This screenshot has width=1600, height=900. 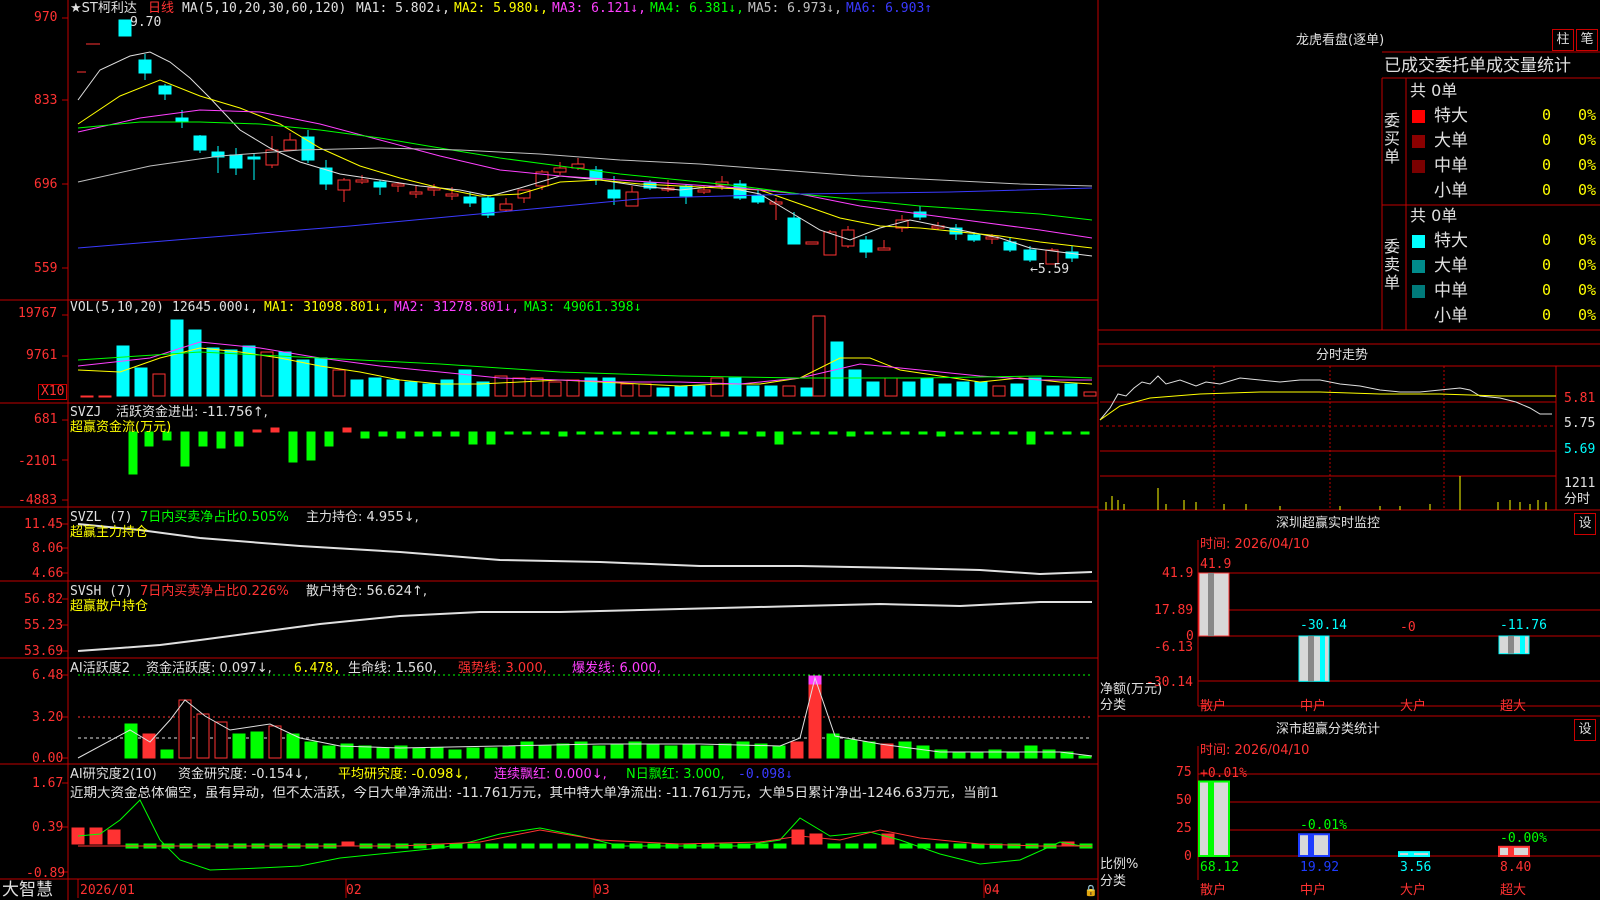 I want to click on pen-view-button: 笔, so click(x=1587, y=40).